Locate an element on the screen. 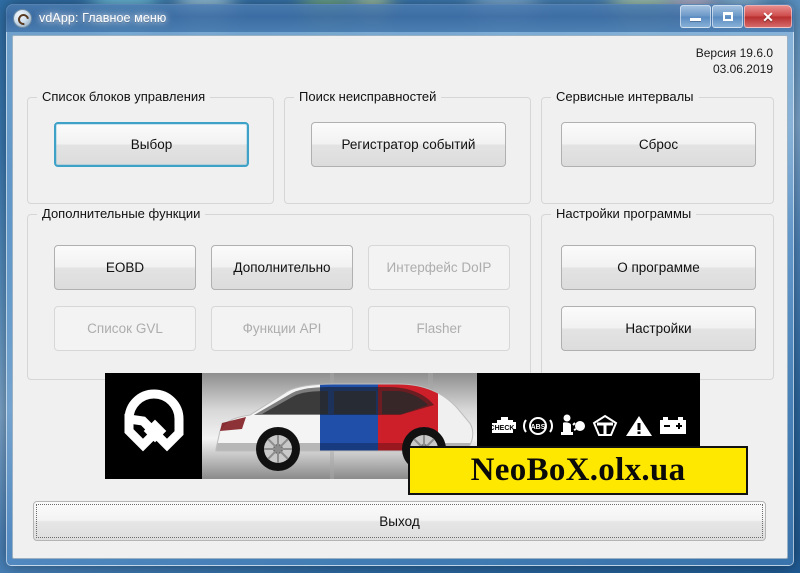  brand-logo-icon is located at coordinates (153, 426).